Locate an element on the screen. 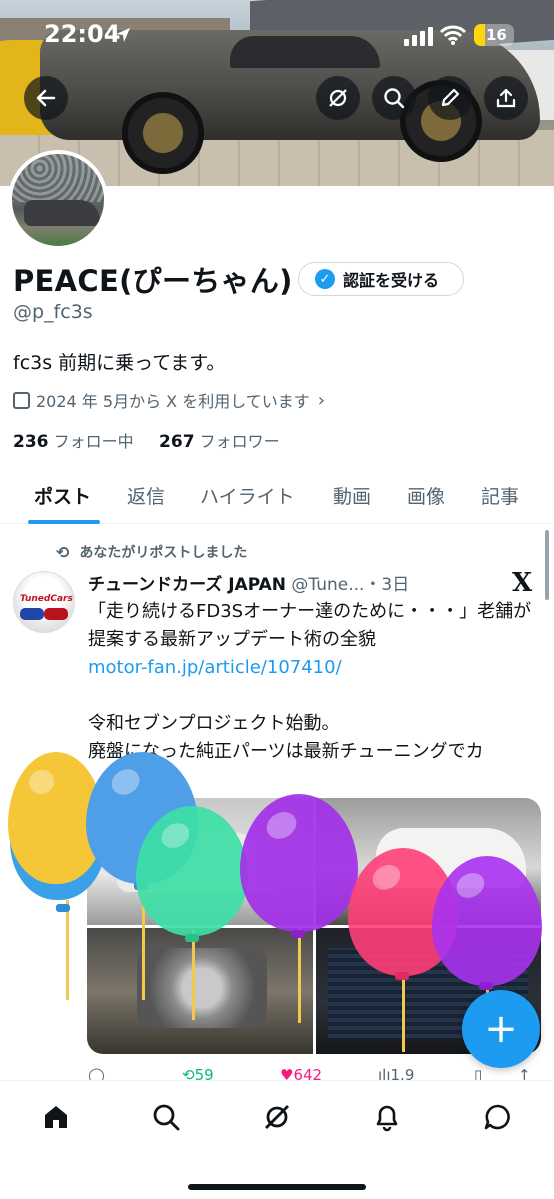 This screenshot has height=1199, width=554. battery-level: 16 is located at coordinates (496, 35).